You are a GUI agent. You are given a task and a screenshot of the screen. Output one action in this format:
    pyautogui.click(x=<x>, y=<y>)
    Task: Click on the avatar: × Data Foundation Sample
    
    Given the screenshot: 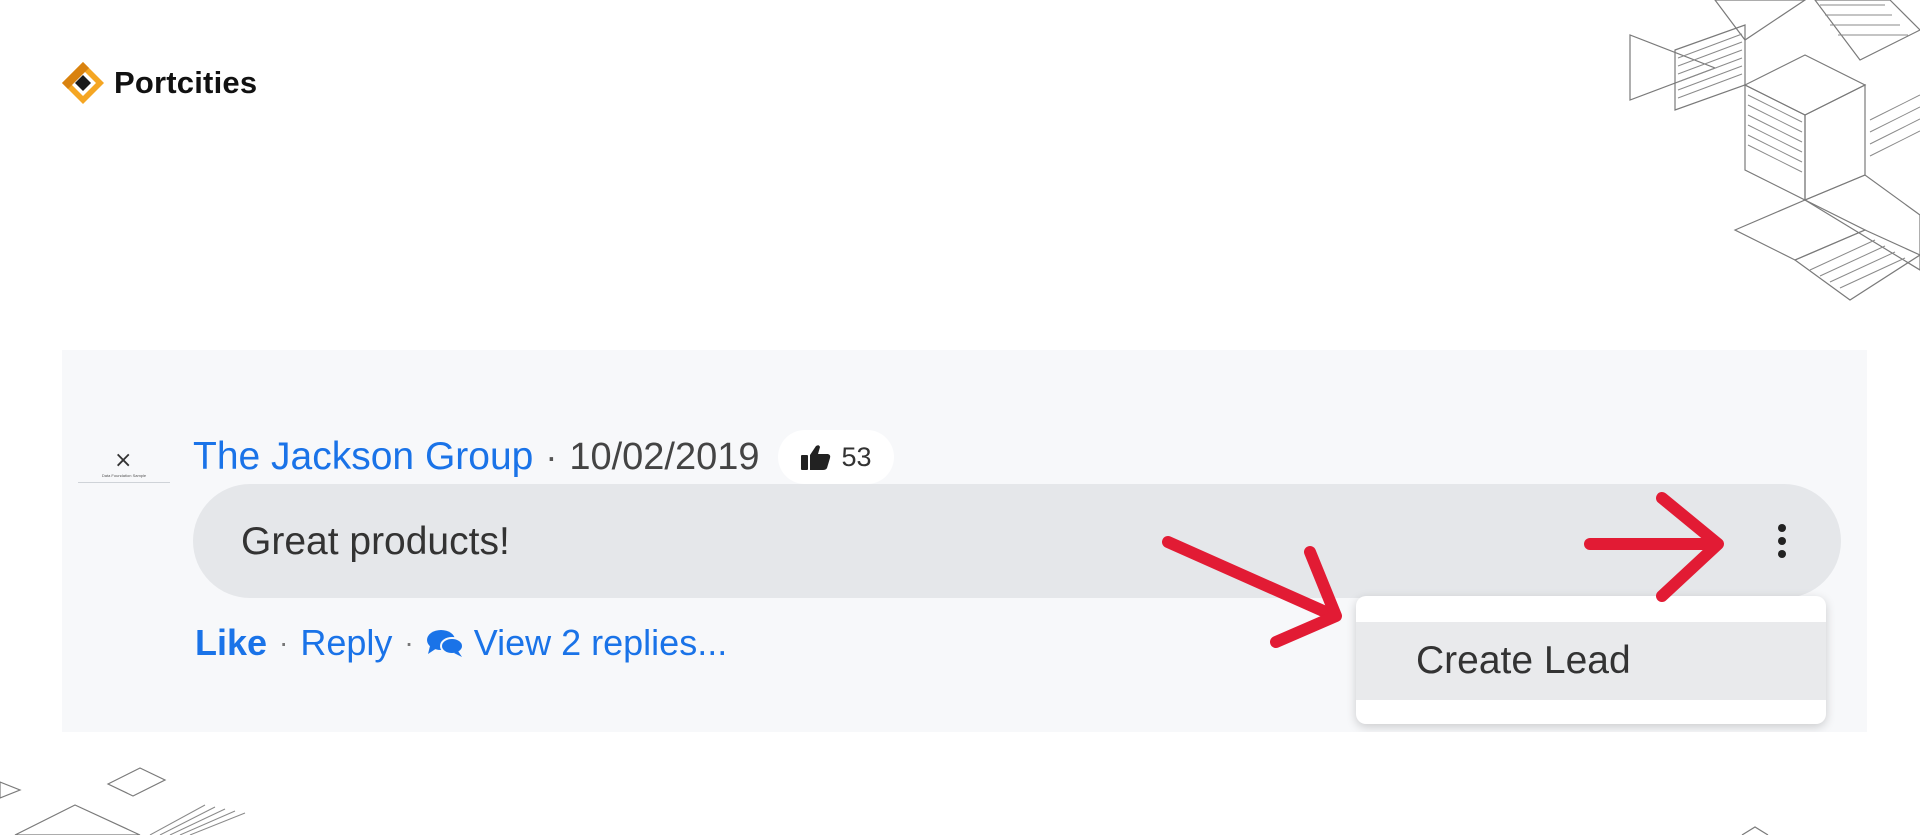 What is the action you would take?
    pyautogui.click(x=124, y=465)
    